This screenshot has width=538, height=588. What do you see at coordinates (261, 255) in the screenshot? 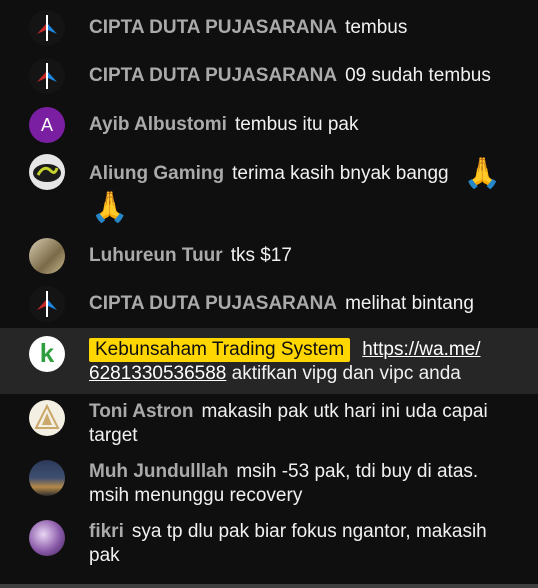
I see `message-text: tks $17` at bounding box center [261, 255].